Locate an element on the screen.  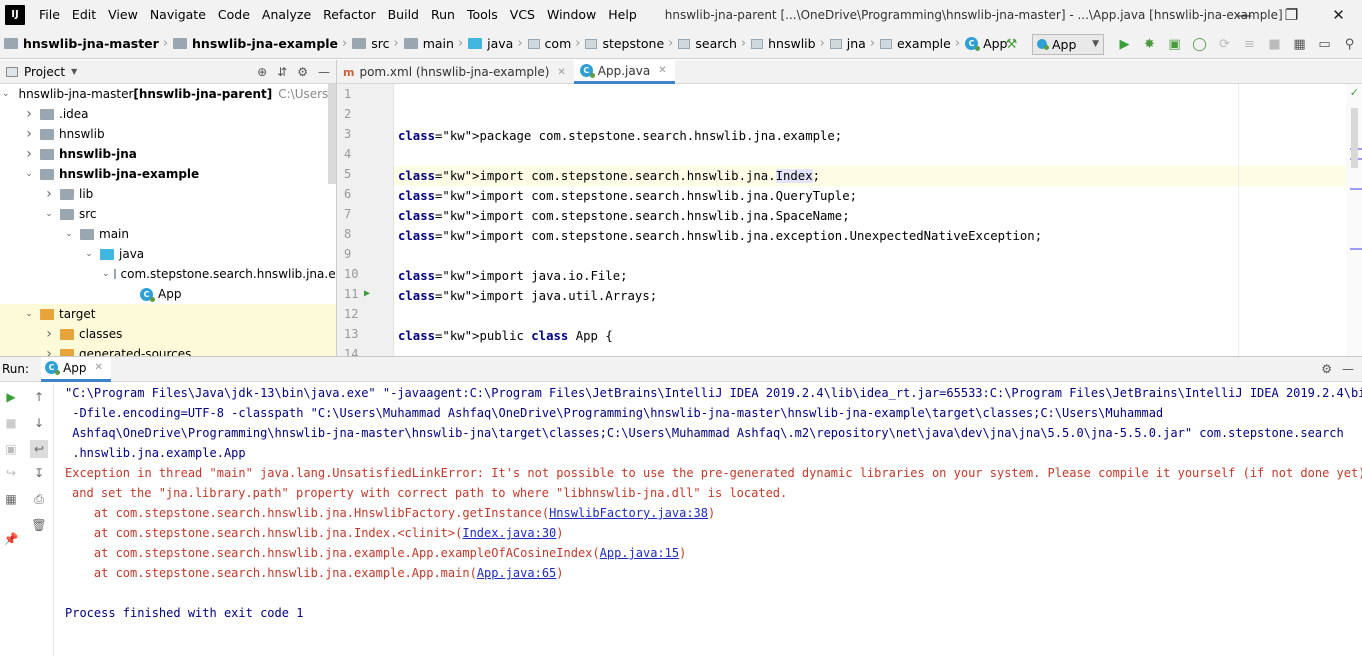
search-icon: ⚲ is located at coordinates (1349, 44).